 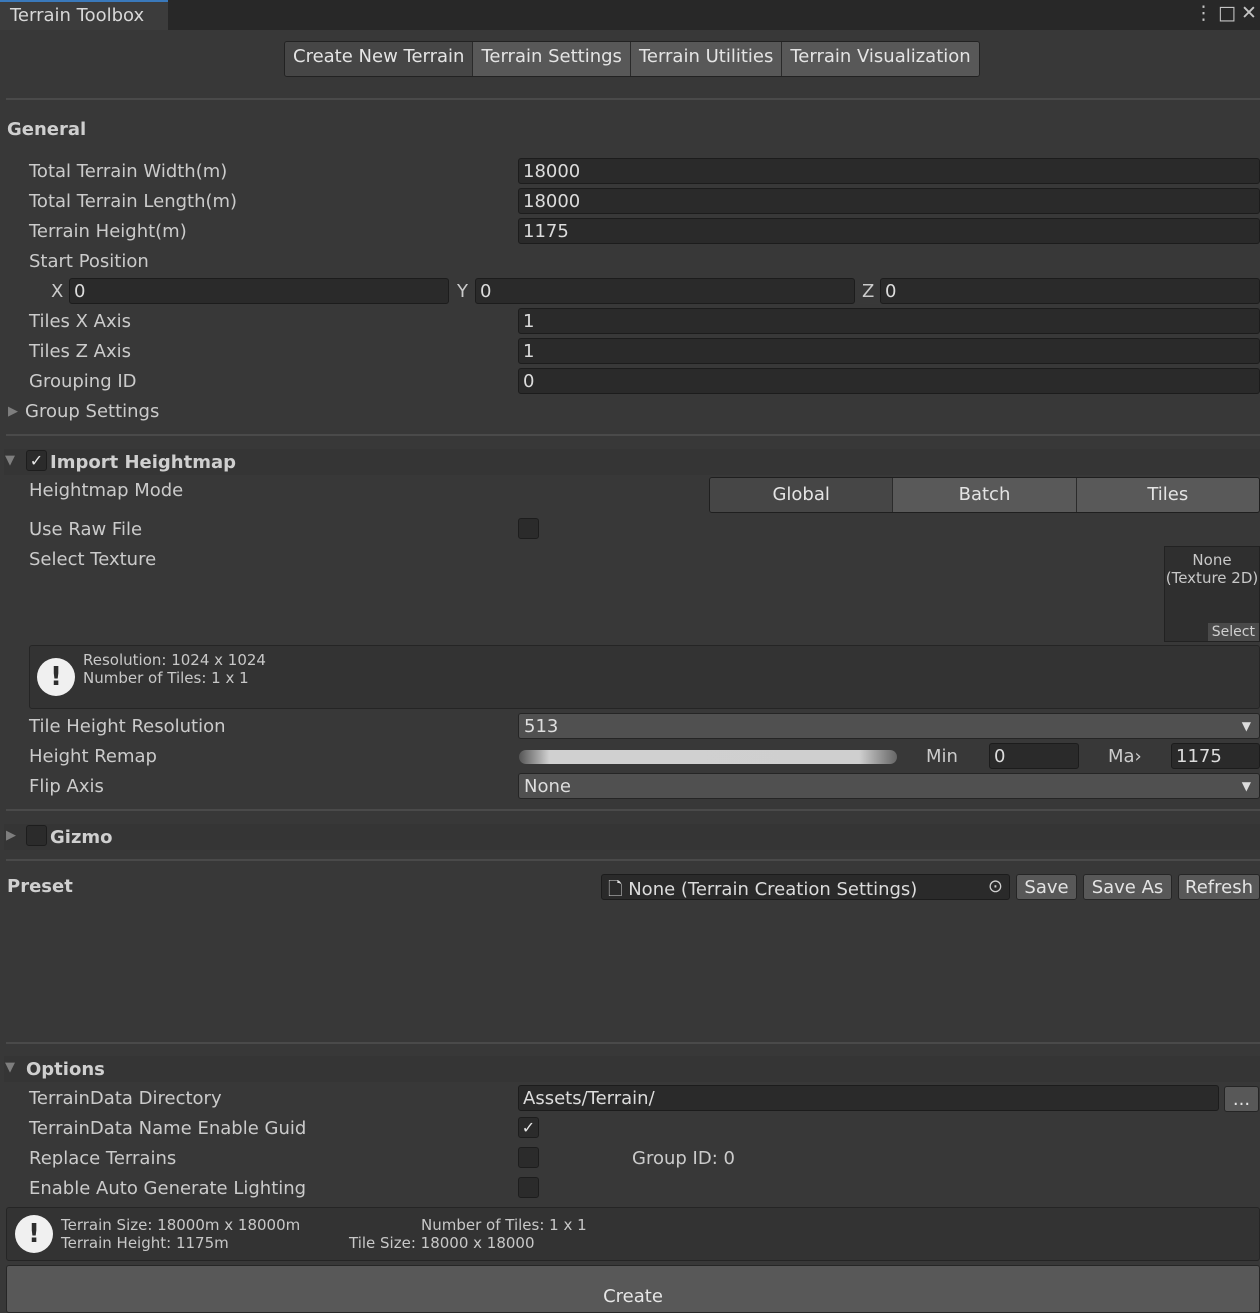 I want to click on window-tab: Terrain Toolbox, so click(x=84, y=15).